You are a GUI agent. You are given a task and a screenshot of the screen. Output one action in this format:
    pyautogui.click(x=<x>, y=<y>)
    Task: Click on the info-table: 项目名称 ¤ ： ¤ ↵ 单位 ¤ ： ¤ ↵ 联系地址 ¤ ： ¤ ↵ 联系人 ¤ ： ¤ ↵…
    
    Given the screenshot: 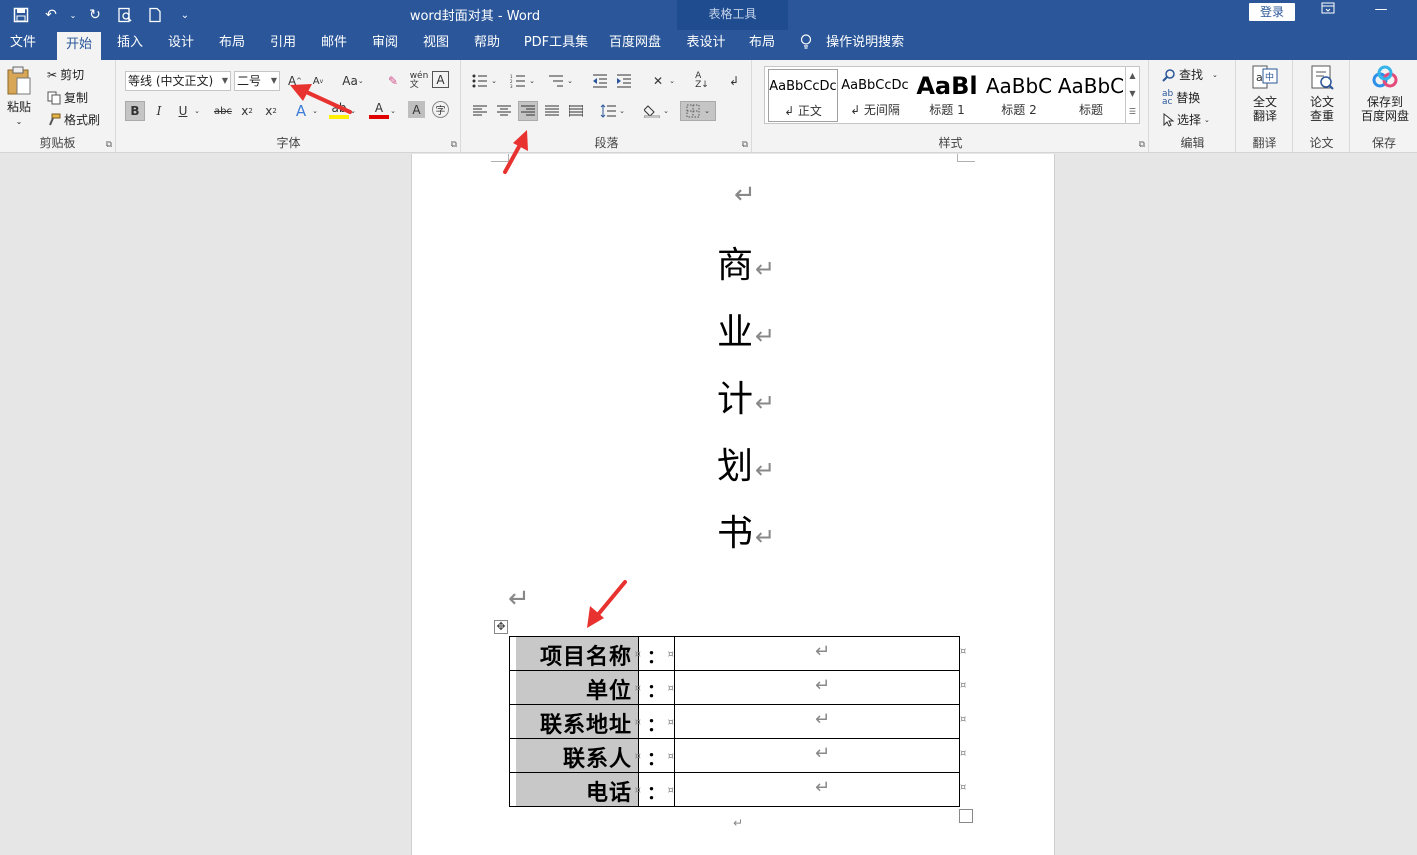 What is the action you would take?
    pyautogui.click(x=734, y=721)
    